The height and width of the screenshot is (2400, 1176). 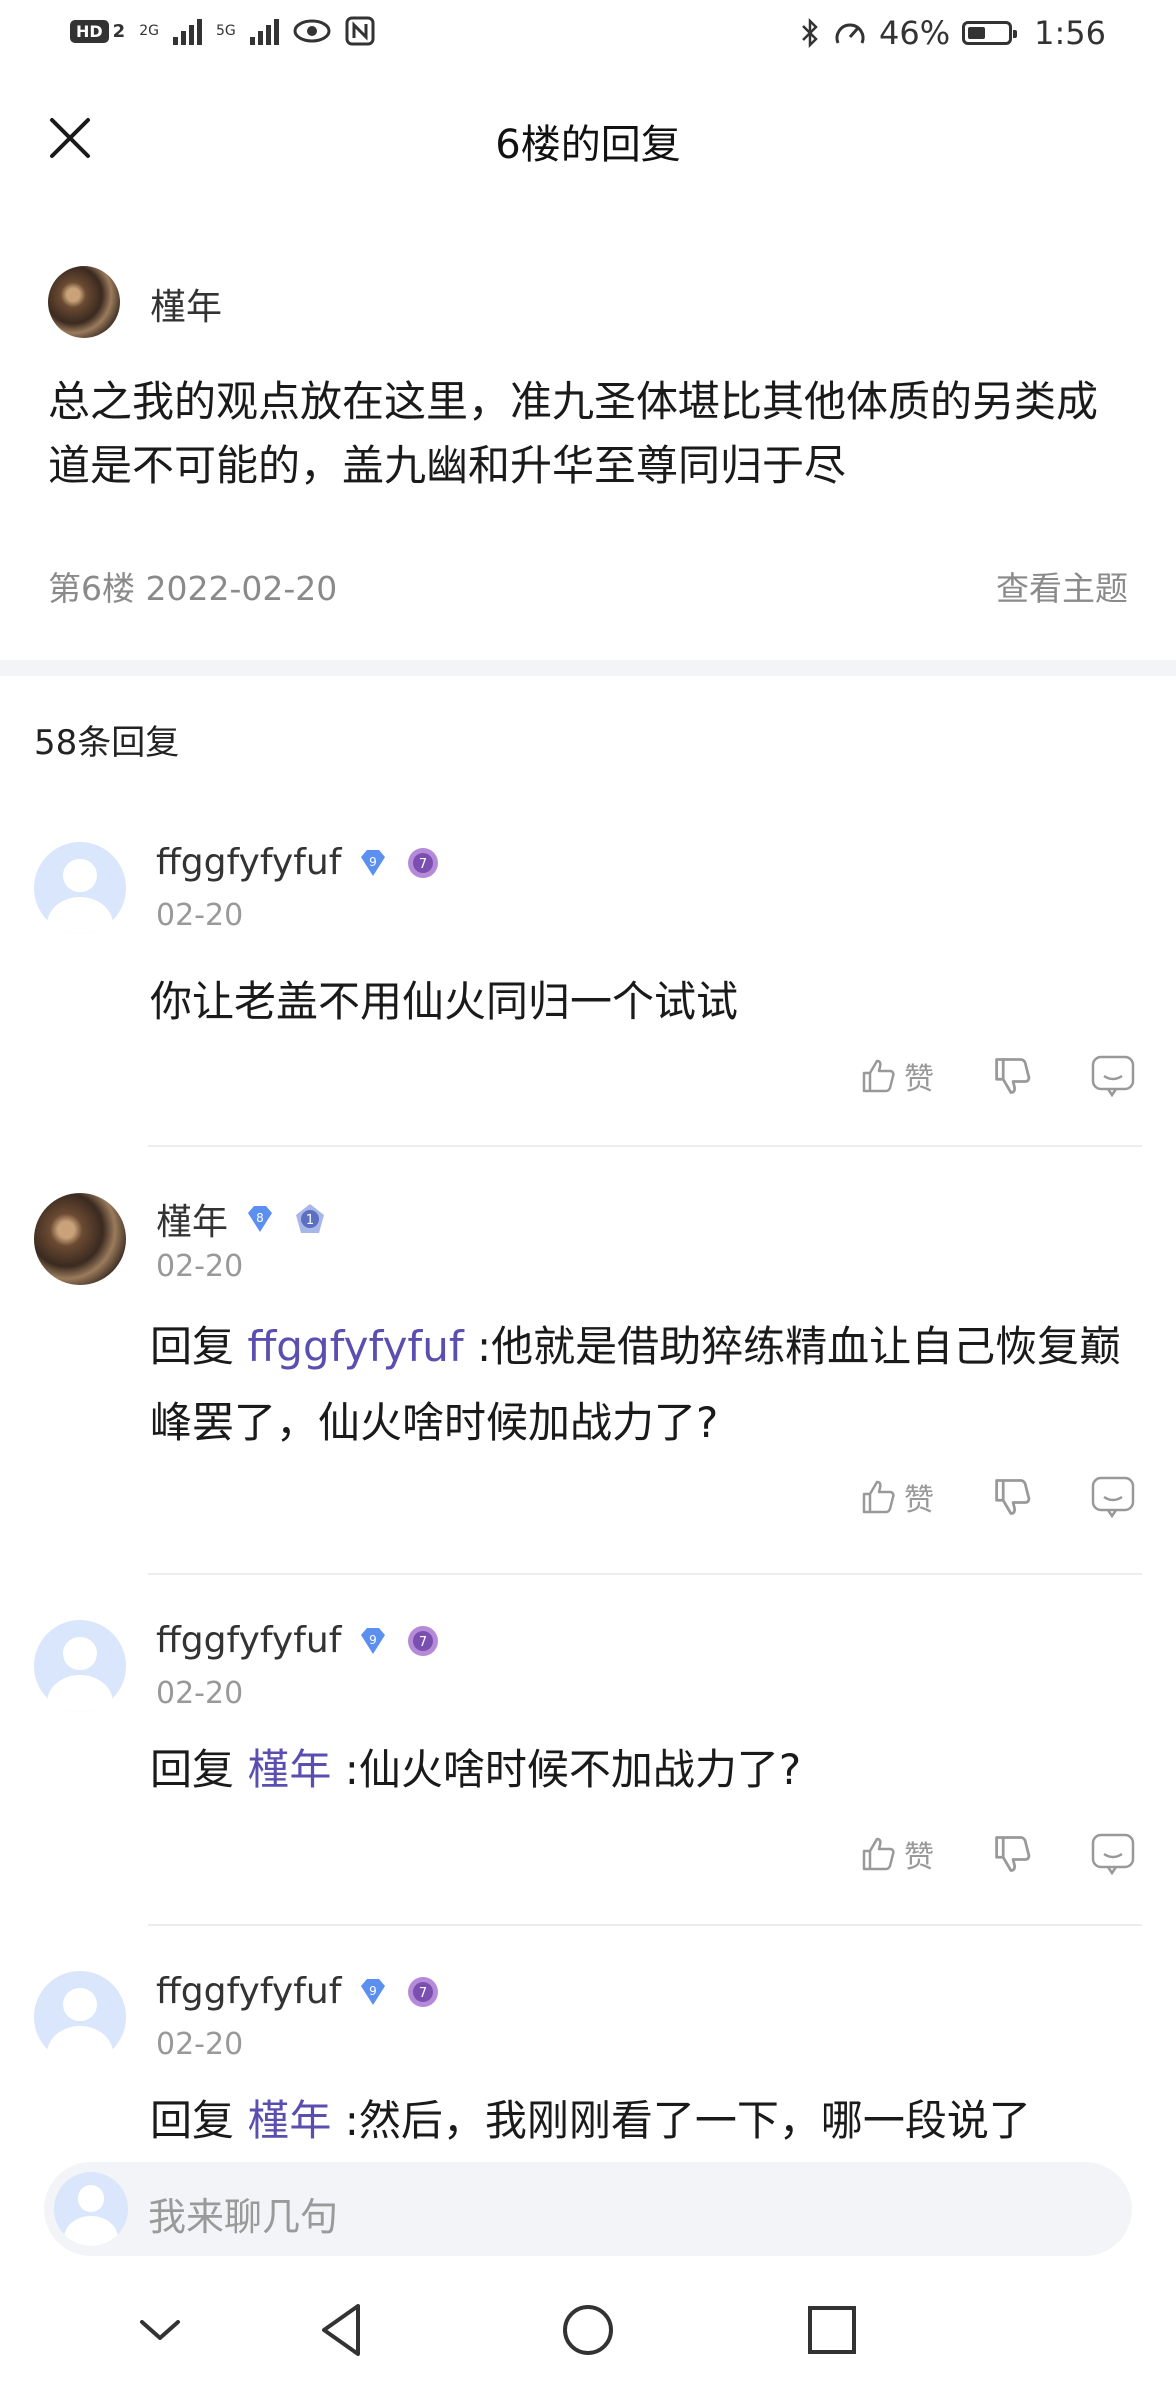 I want to click on speedometer-icon, so click(x=850, y=33).